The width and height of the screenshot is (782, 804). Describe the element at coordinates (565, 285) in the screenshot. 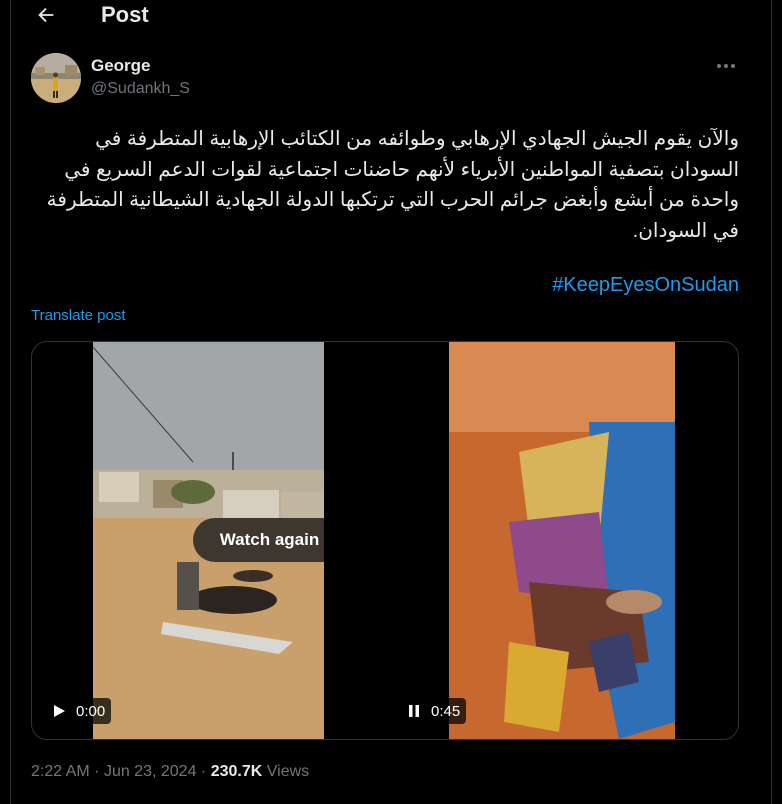

I see `hashtag-link: #KeepEyesOnSudan` at that location.